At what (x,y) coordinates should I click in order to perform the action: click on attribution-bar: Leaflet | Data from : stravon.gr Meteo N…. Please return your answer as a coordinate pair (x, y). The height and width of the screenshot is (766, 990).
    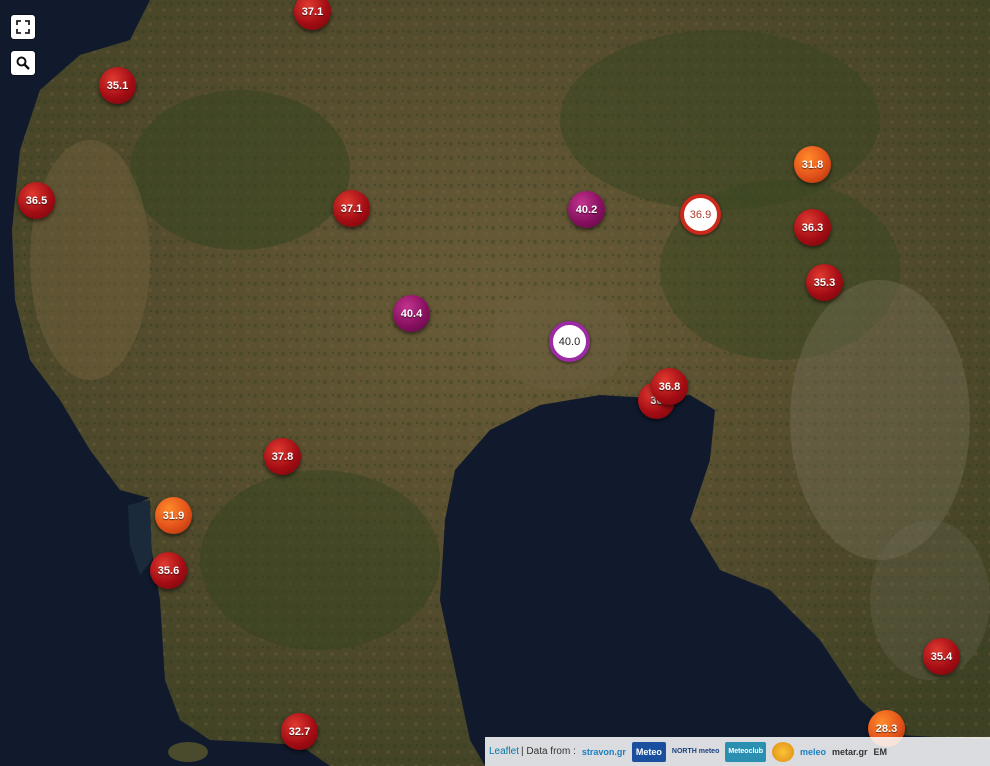
    Looking at the image, I should click on (737, 751).